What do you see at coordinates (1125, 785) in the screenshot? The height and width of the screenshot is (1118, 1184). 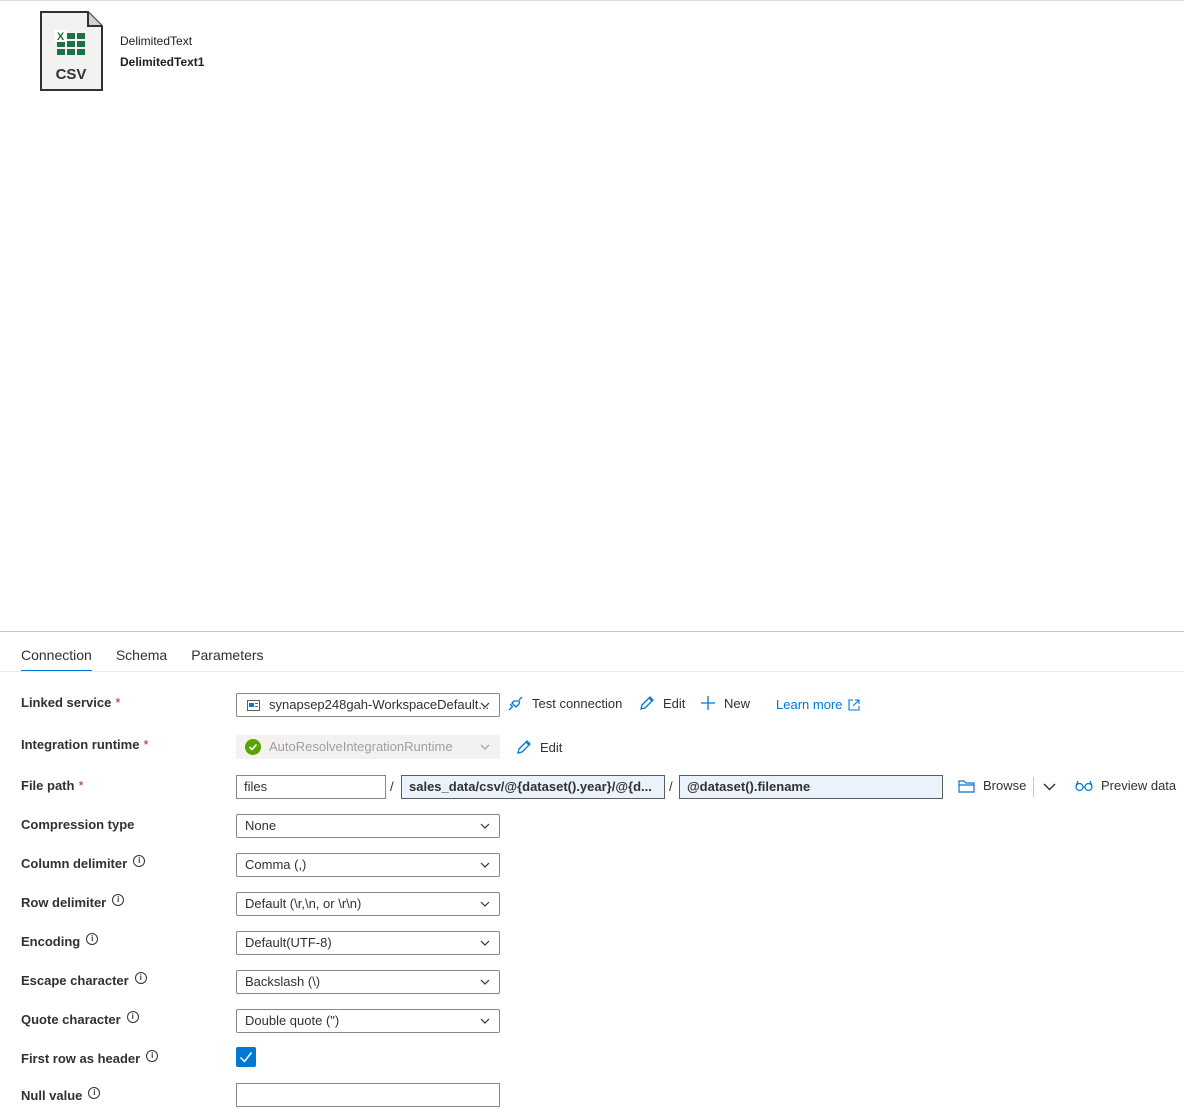 I see `preview-data-button: Preview data` at bounding box center [1125, 785].